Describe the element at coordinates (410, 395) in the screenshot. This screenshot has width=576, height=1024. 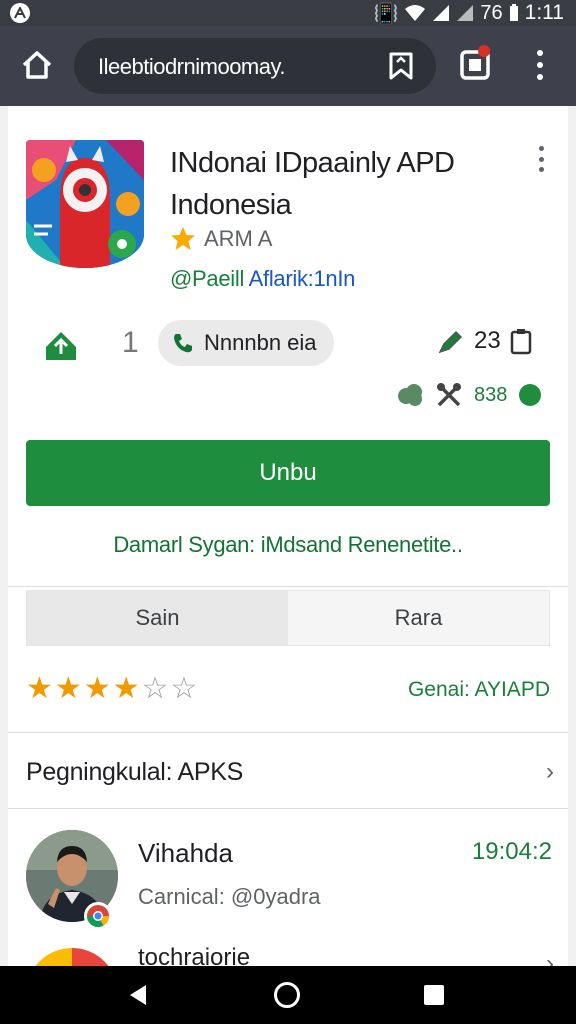
I see `cloud-icon` at that location.